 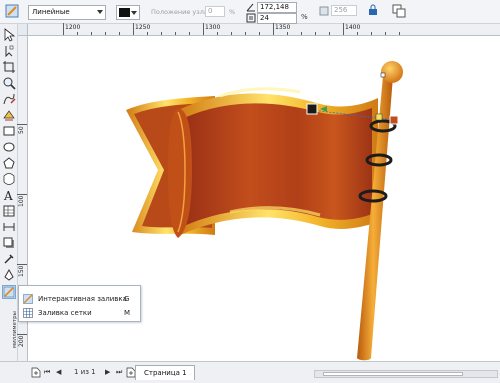 I want to click on fill-tool-icon, so click(x=12, y=11).